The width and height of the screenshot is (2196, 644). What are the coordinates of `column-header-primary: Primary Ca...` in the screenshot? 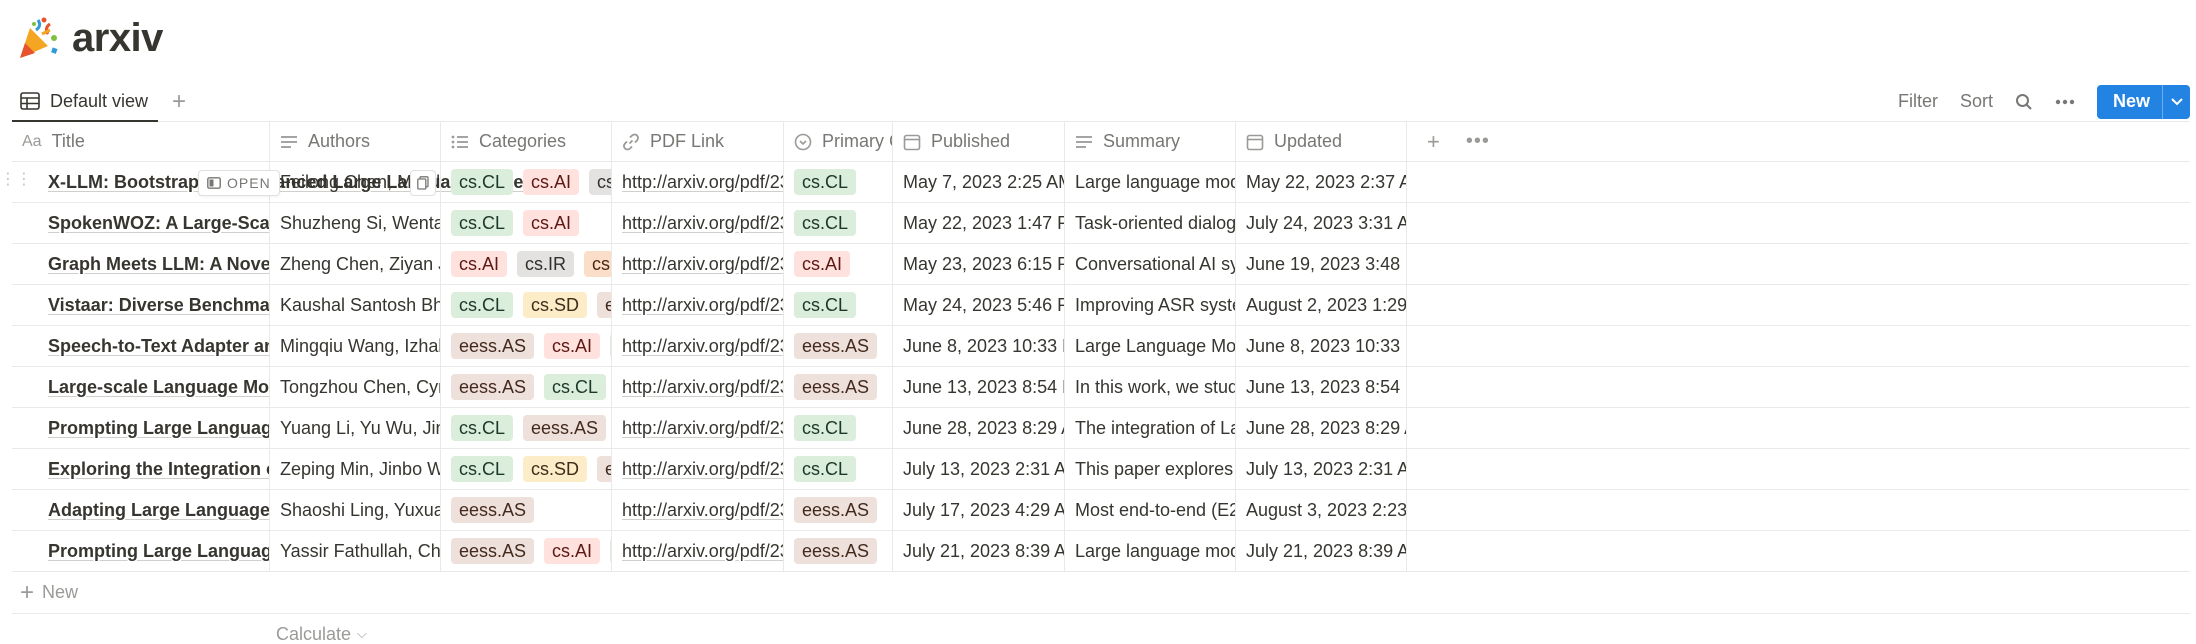 It's located at (838, 141).